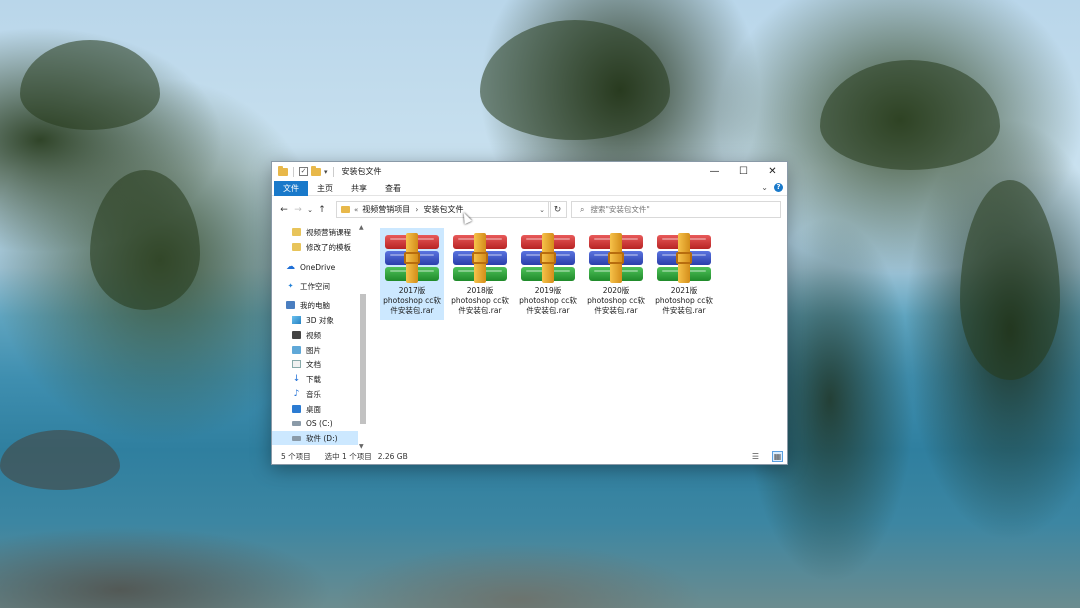 Image resolution: width=1080 pixels, height=608 pixels. I want to click on file-name: 2017版 photoshop cc软 件安装包.rar, so click(412, 300).